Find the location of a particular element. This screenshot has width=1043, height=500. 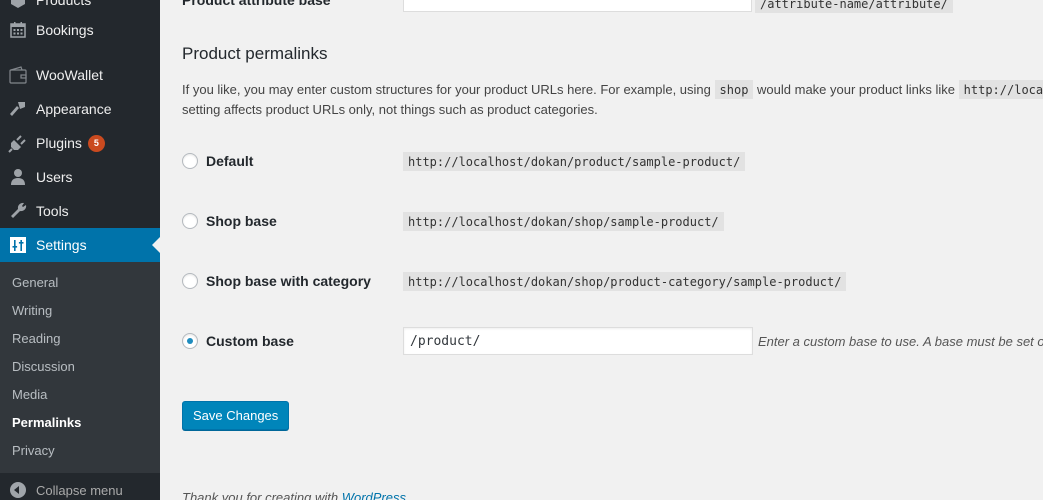

option-label: Shop base with category is located at coordinates (288, 281).